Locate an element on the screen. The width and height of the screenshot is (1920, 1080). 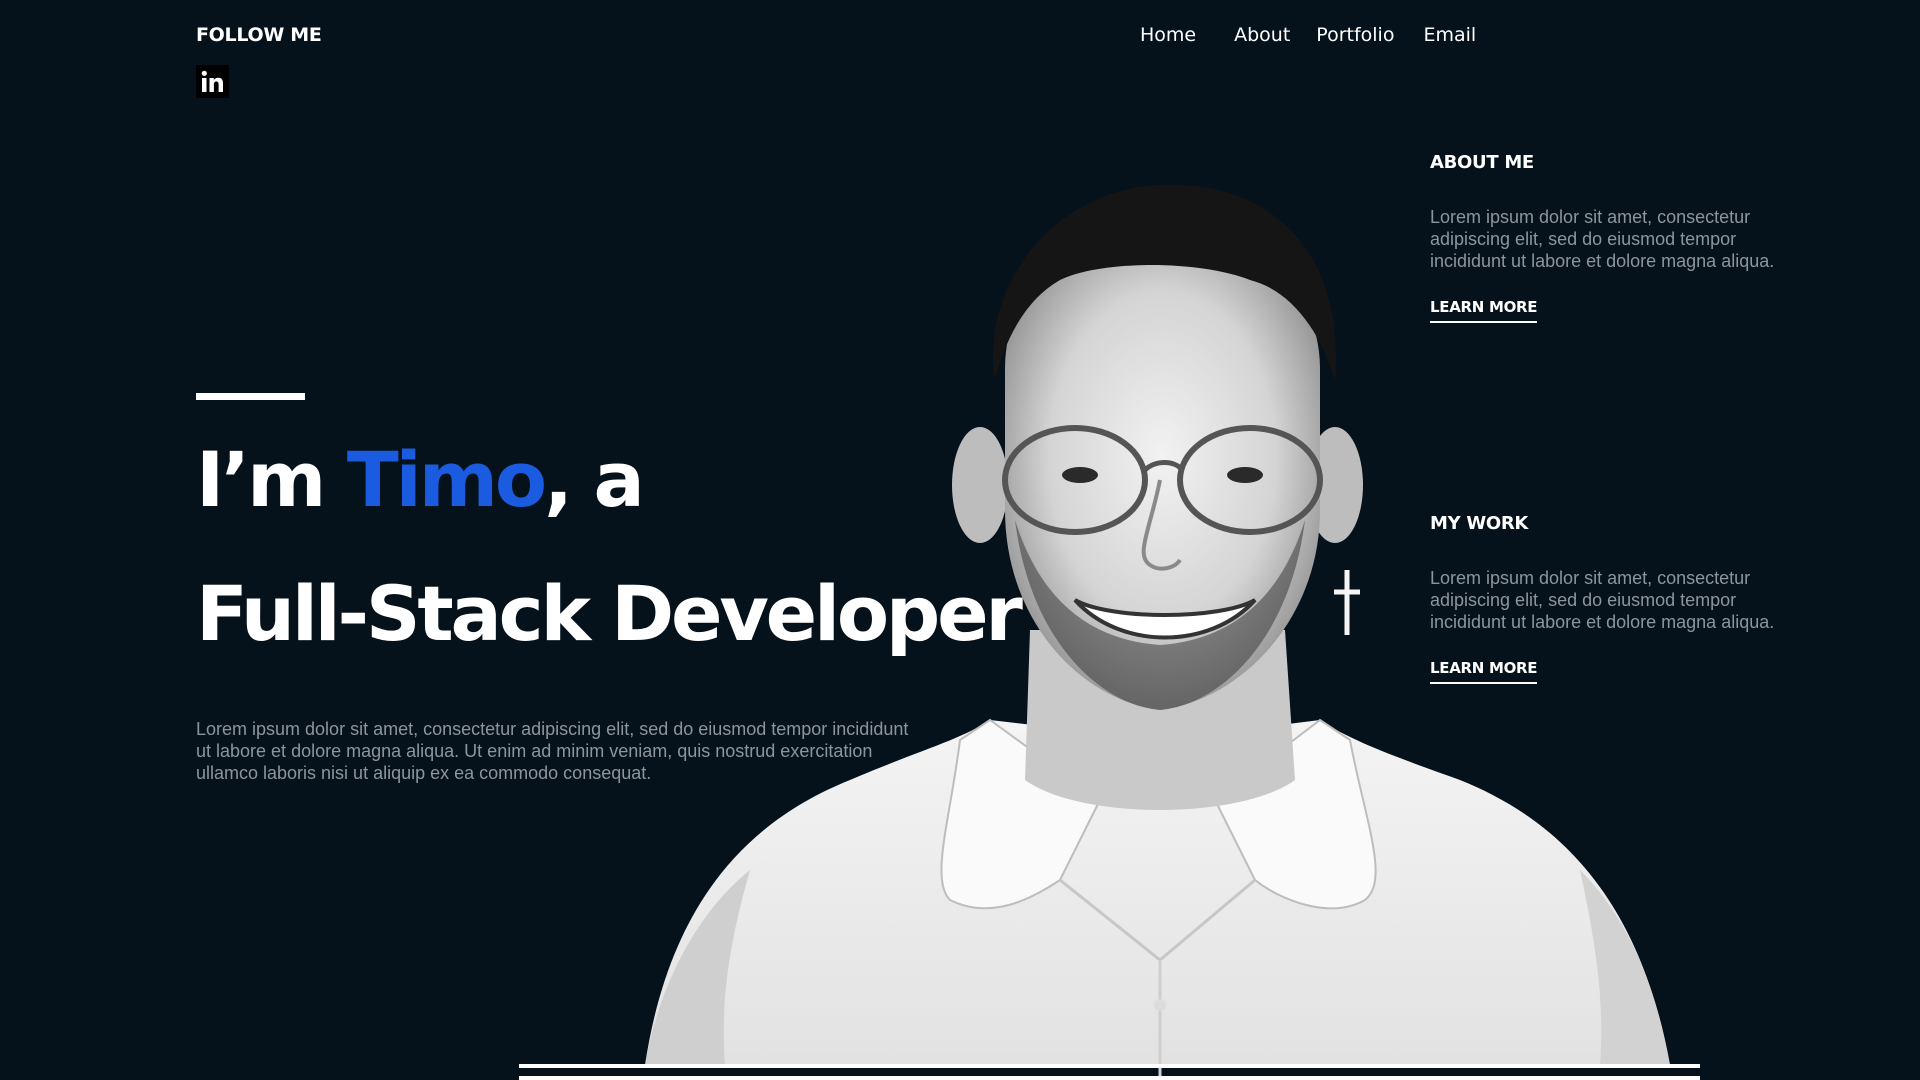
nav-about: About is located at coordinates (1262, 35).